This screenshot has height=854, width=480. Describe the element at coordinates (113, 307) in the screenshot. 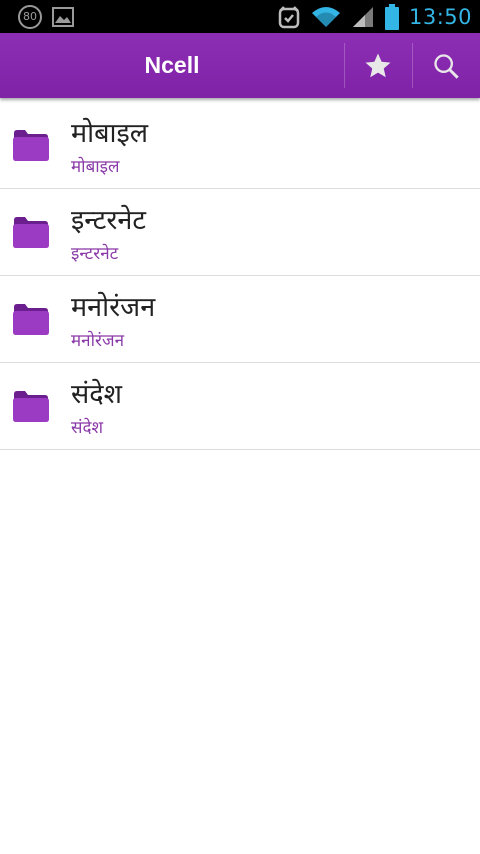

I see `item-title: मनोरंजन` at that location.